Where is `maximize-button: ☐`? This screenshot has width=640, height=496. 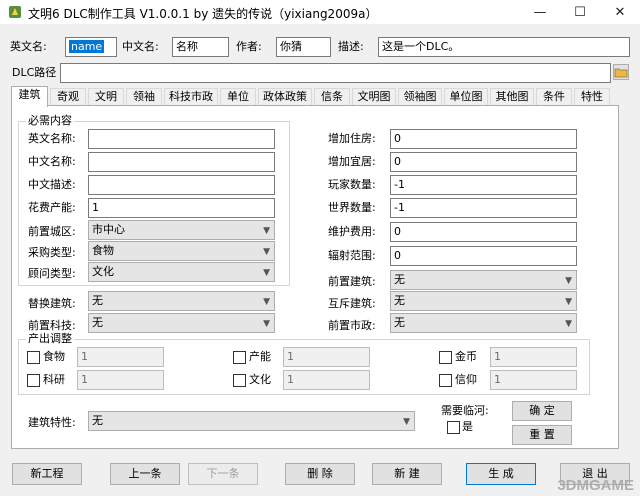 maximize-button: ☐ is located at coordinates (580, 12).